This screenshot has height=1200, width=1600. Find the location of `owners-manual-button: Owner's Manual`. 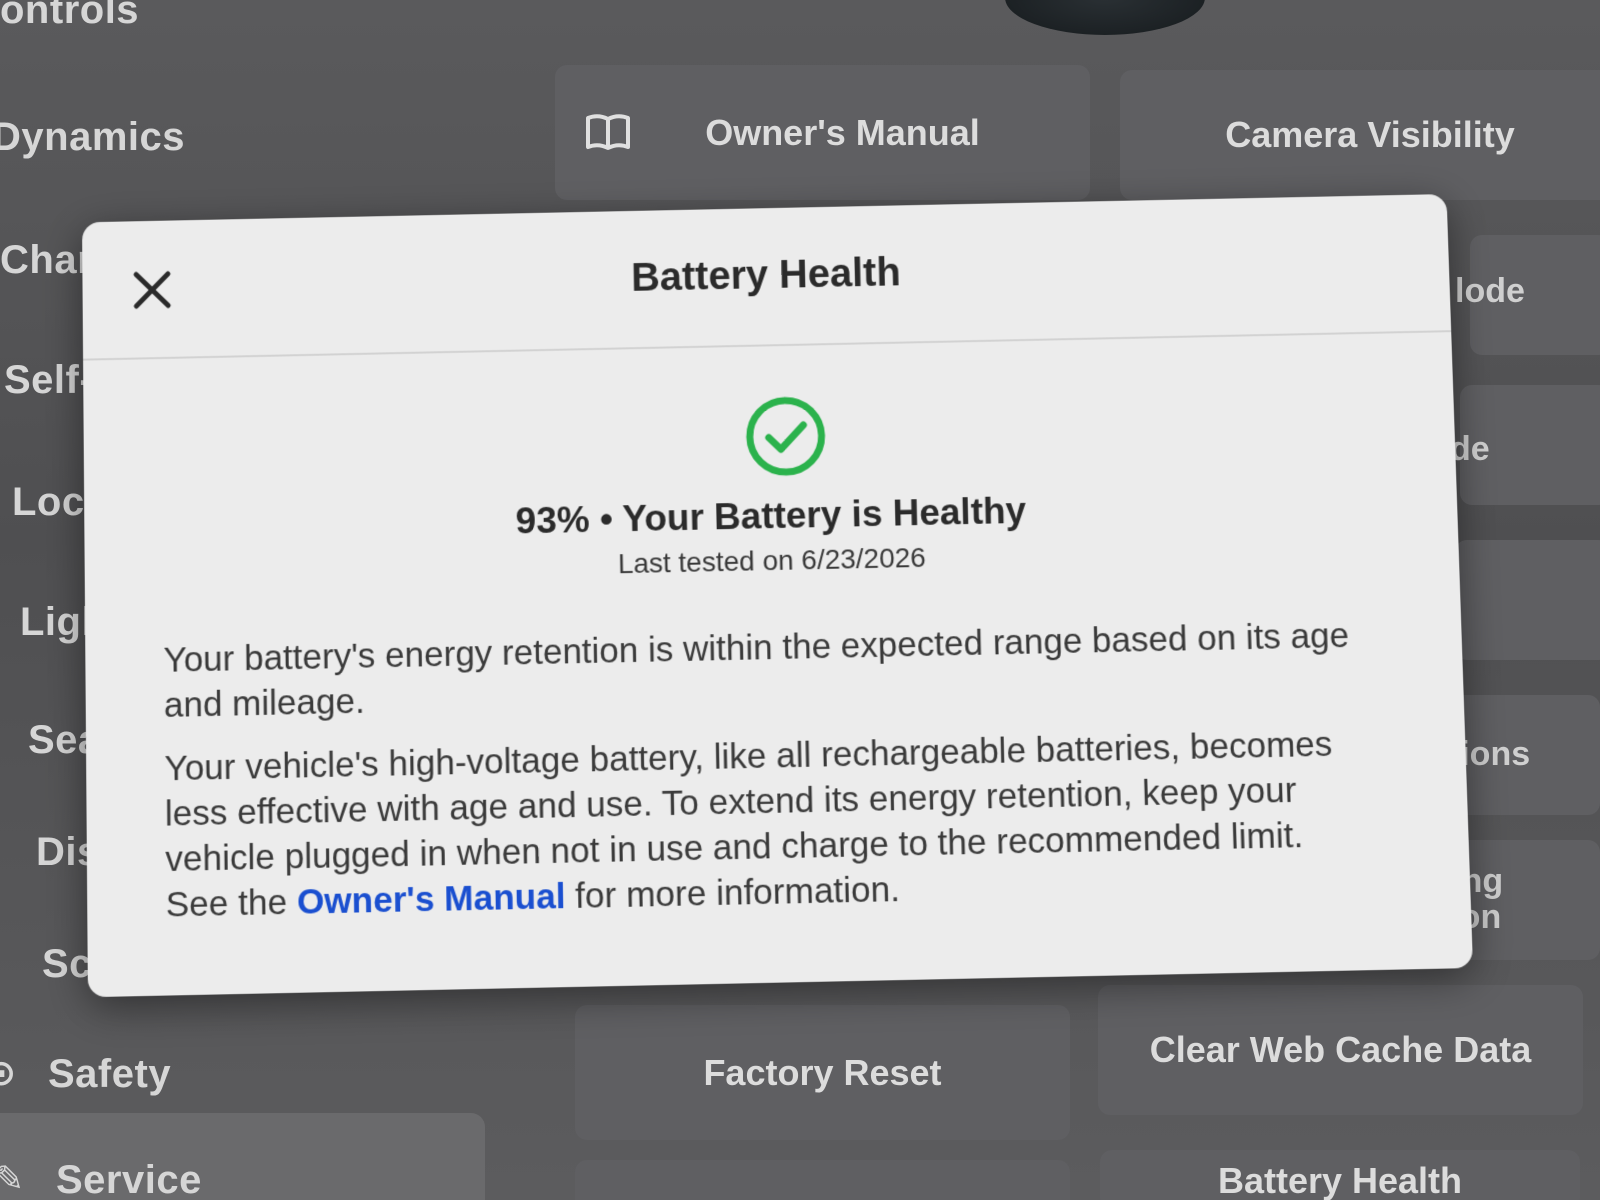

owners-manual-button: Owner's Manual is located at coordinates (822, 132).